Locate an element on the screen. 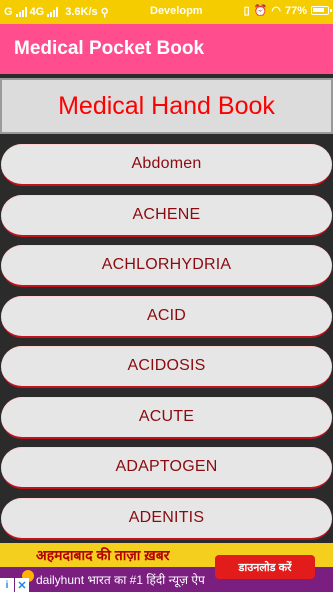 The height and width of the screenshot is (592, 333). list-item-label: ADENITIS is located at coordinates (166, 517).